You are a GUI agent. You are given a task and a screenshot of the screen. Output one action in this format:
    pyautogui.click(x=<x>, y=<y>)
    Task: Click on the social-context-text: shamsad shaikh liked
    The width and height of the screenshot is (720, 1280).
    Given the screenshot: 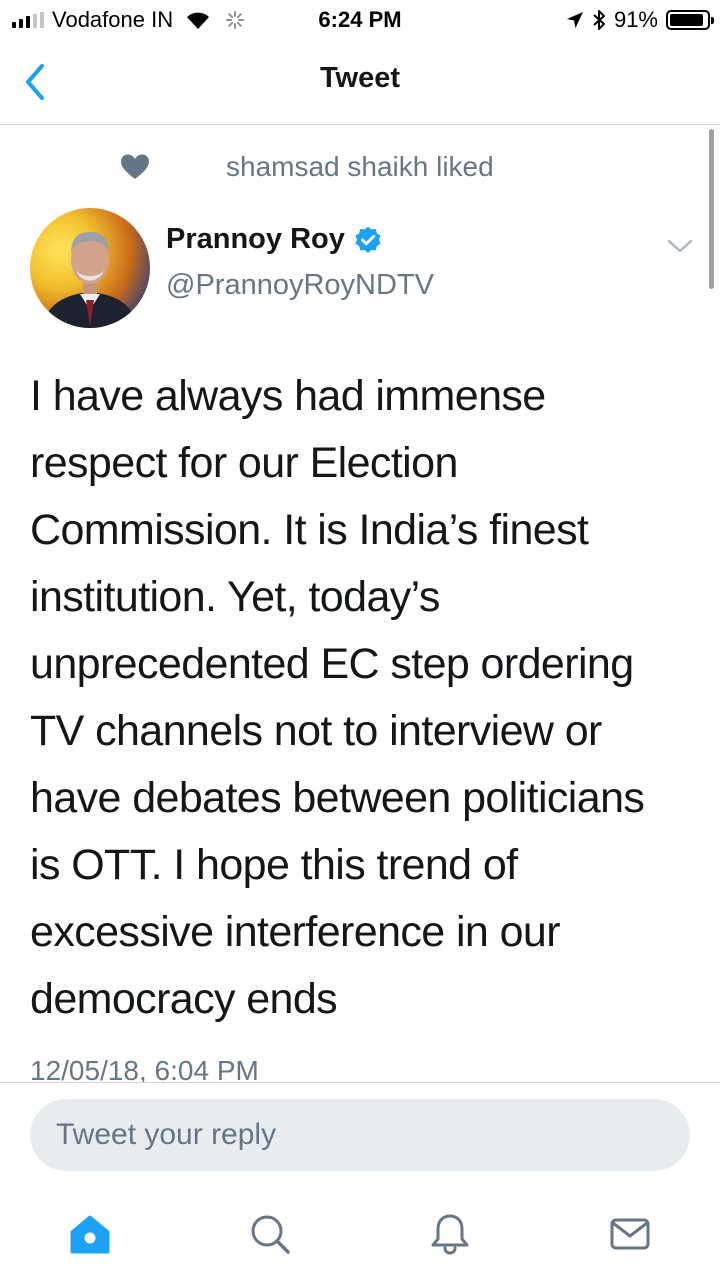 What is the action you would take?
    pyautogui.click(x=360, y=166)
    